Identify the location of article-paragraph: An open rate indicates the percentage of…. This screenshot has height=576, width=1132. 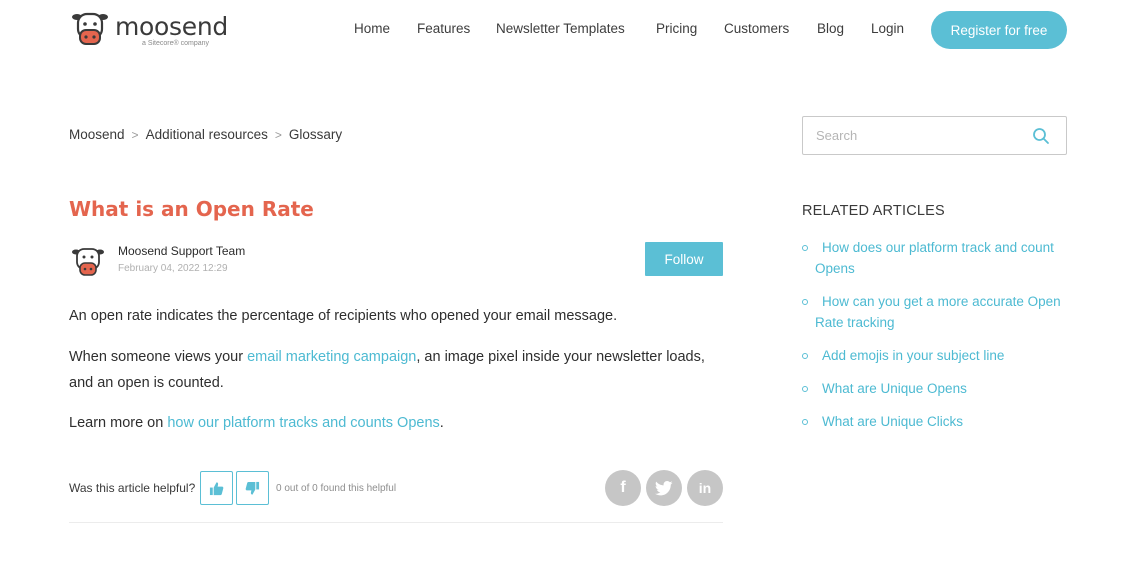
(343, 316).